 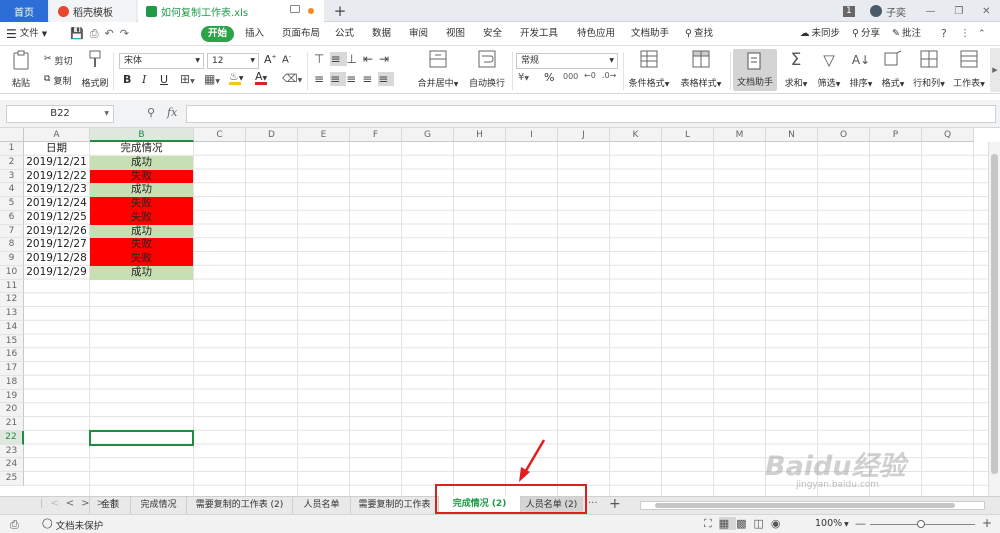 What do you see at coordinates (286, 59) in the screenshot?
I see `decrease-font-icon: A-` at bounding box center [286, 59].